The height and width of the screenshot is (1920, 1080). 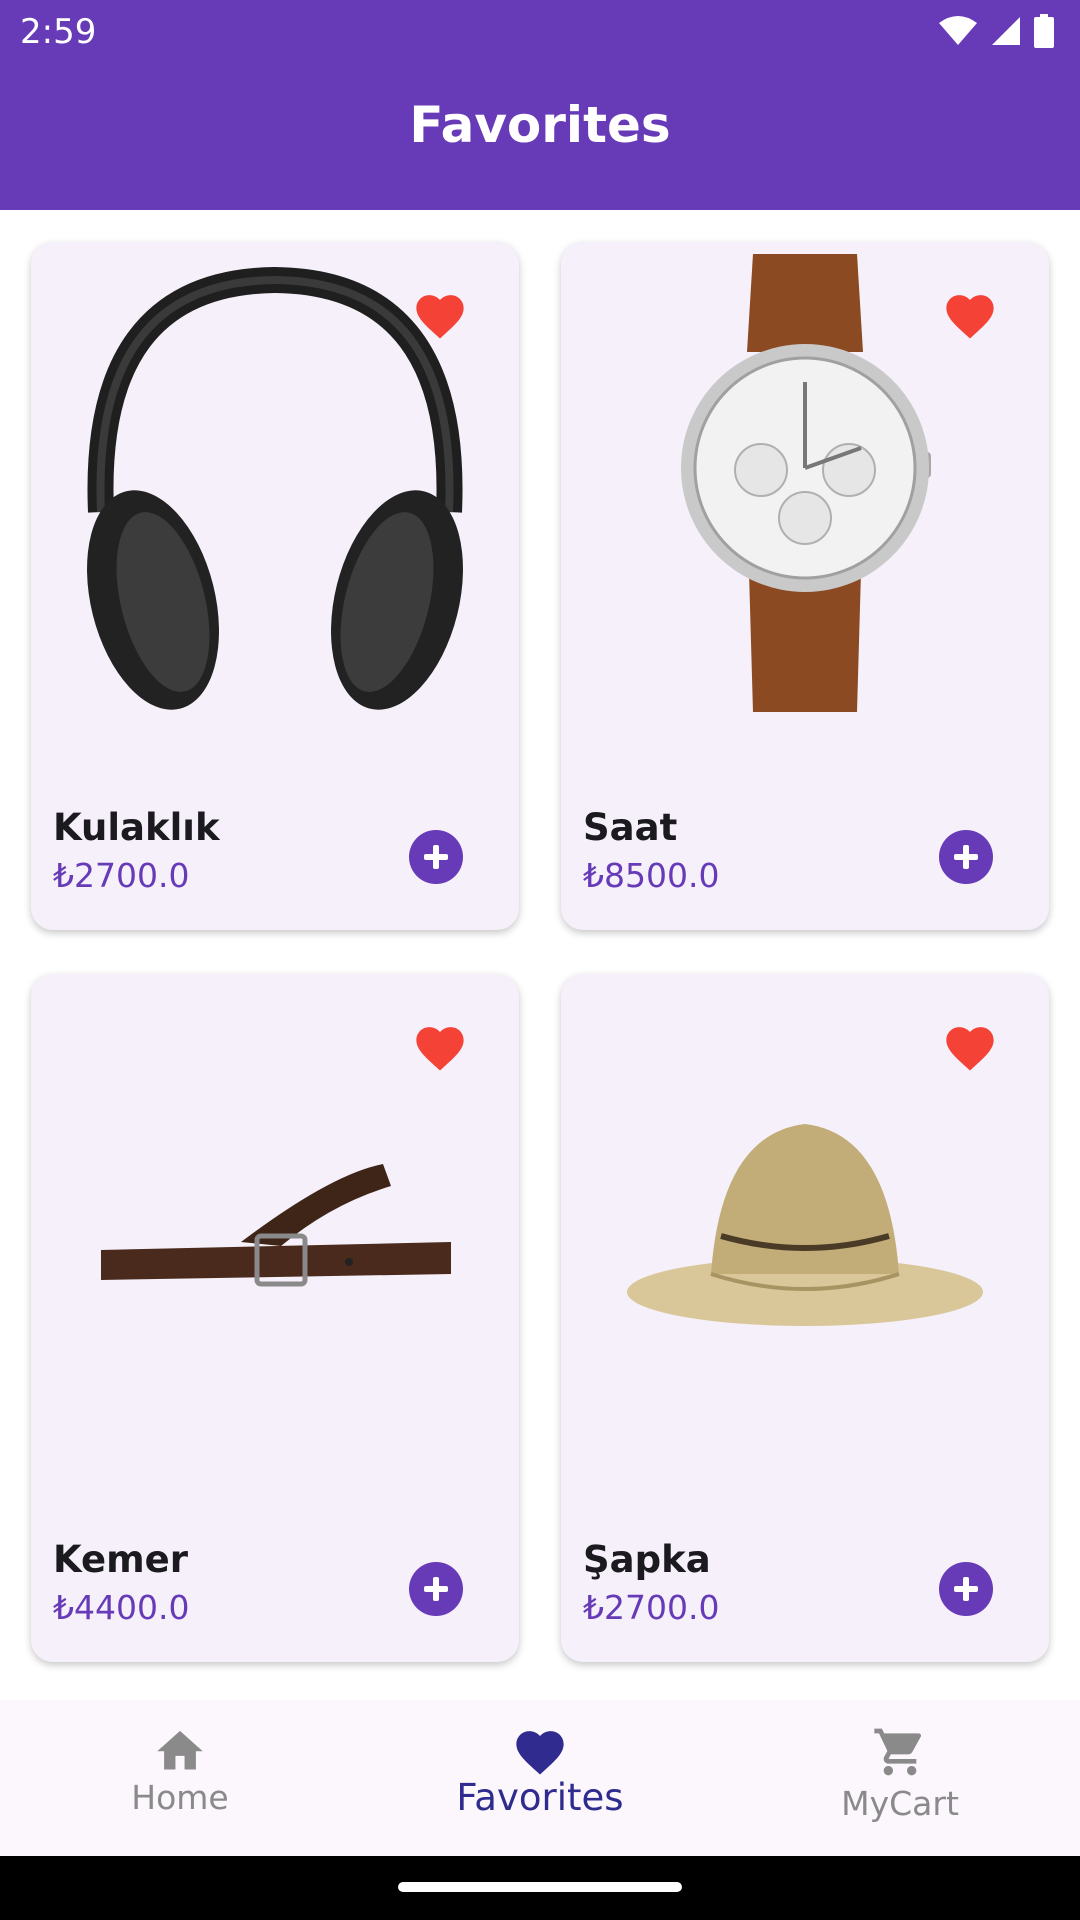 I want to click on home-gesture-handle, so click(x=540, y=1887).